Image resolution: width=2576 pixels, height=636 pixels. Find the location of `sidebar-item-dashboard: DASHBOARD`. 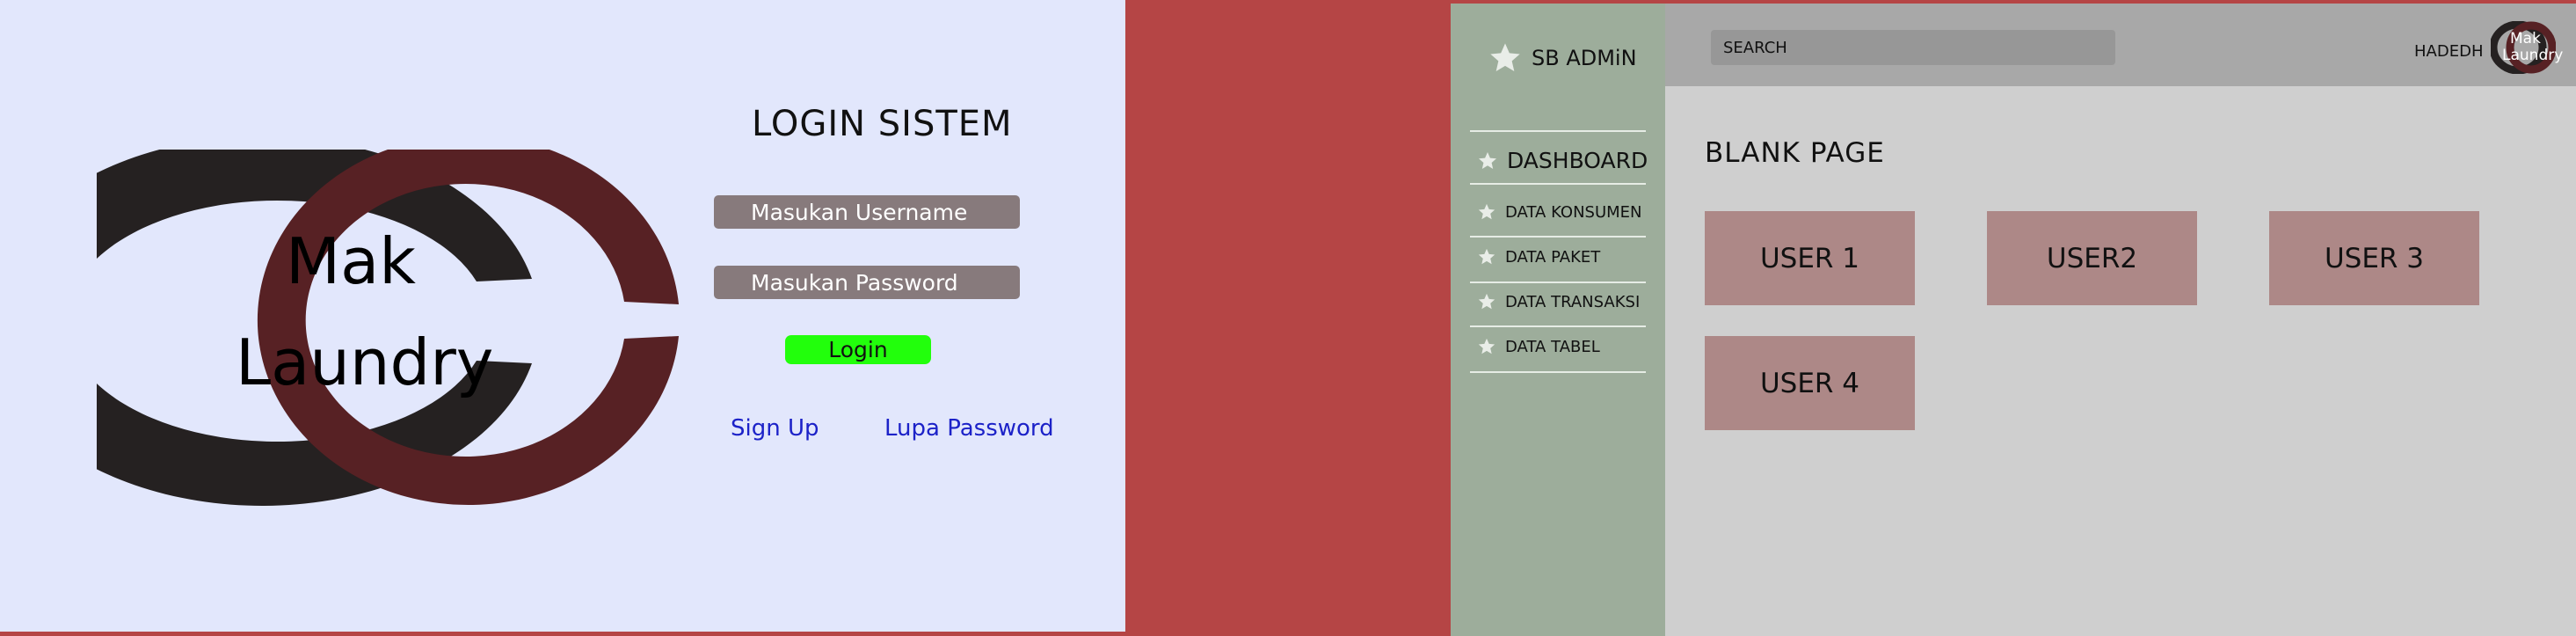

sidebar-item-dashboard: DASHBOARD is located at coordinates (1562, 160).